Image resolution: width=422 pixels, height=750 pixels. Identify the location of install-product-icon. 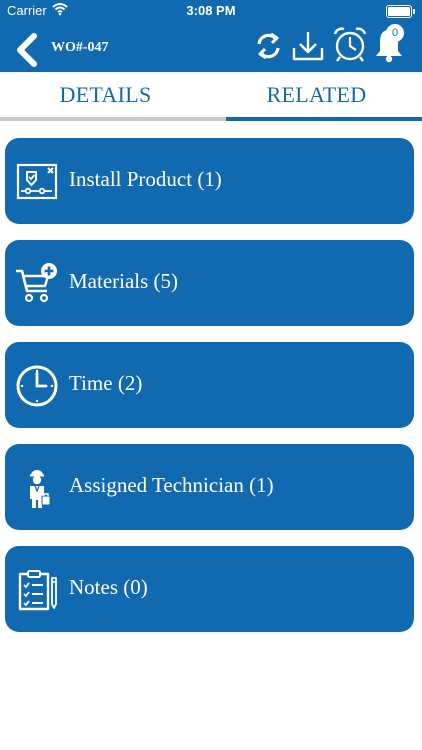
(37, 181).